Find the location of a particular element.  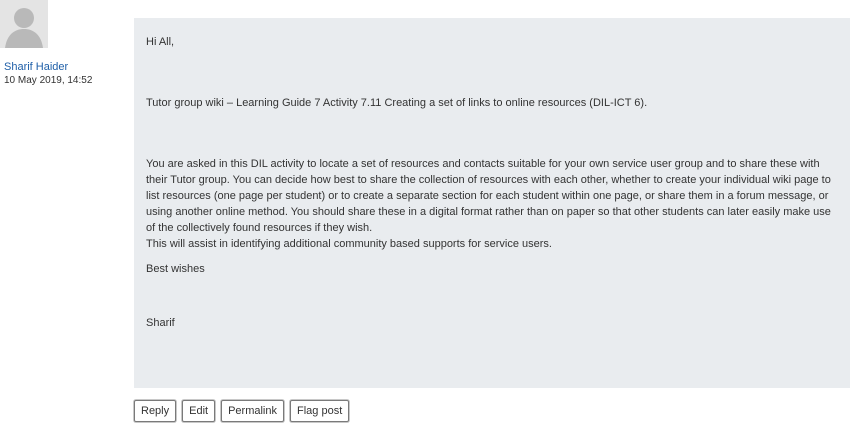

permalink-button: Permalink is located at coordinates (252, 411).